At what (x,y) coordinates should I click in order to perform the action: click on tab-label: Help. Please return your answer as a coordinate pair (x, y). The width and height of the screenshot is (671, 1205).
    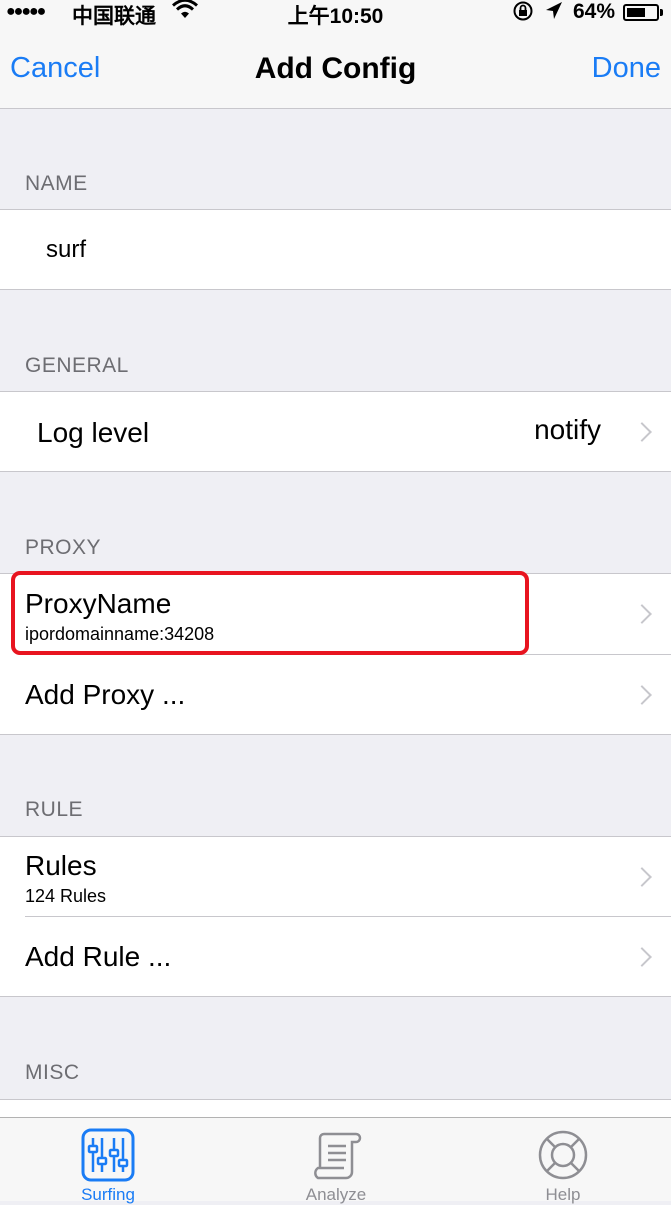
    Looking at the image, I should click on (563, 1194).